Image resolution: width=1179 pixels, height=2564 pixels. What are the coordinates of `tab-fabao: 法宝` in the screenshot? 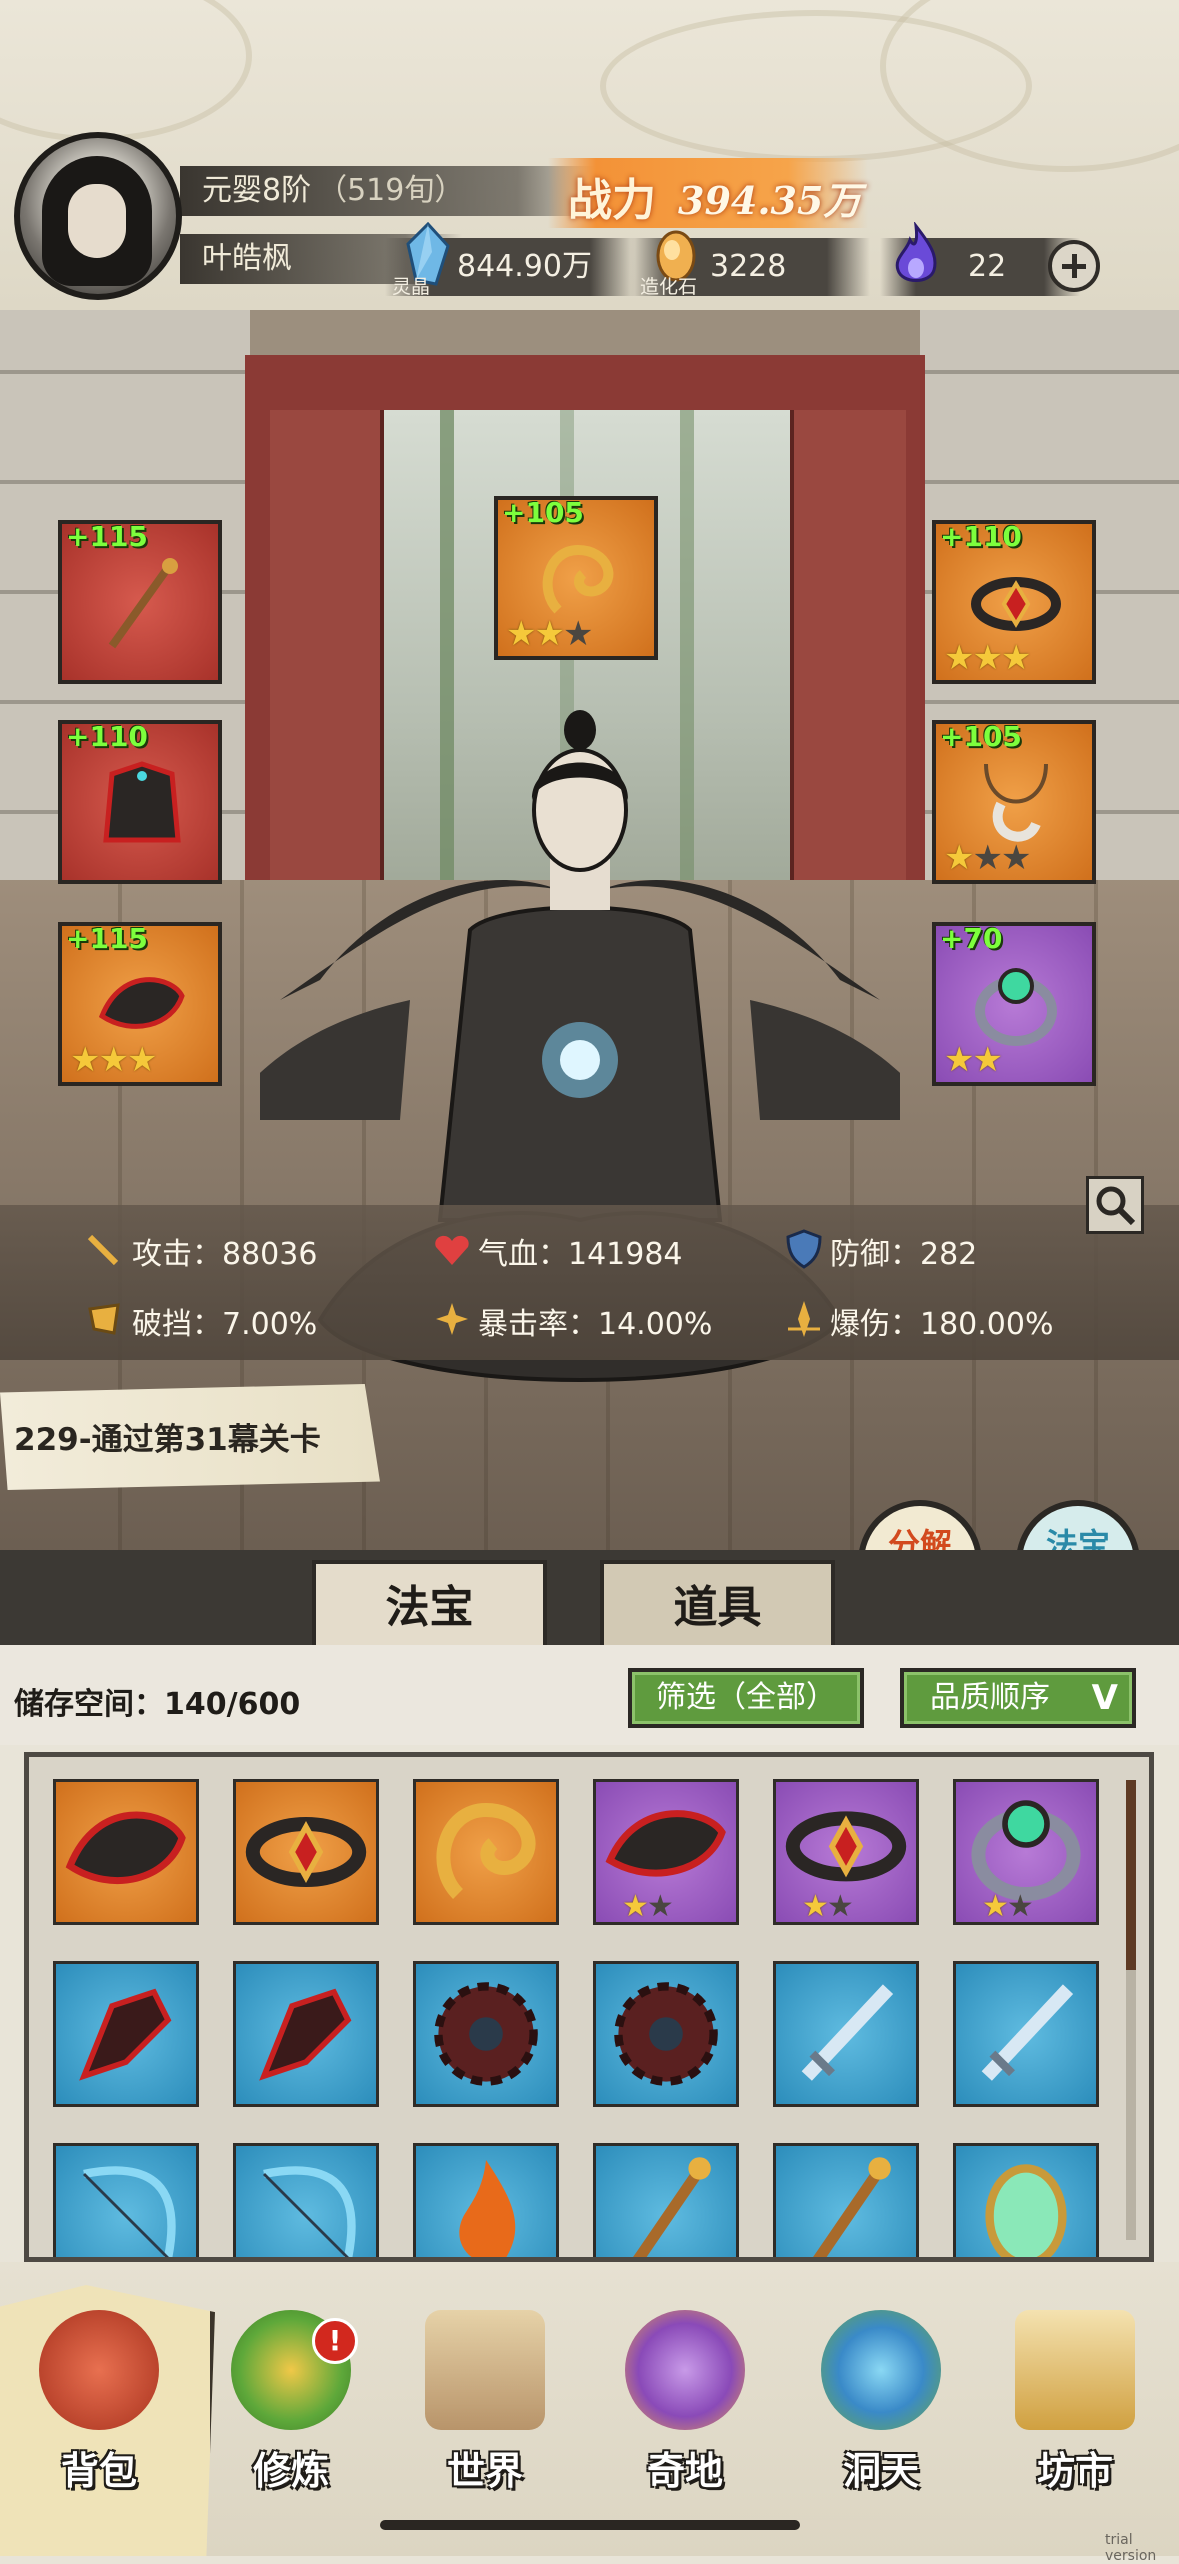 It's located at (429, 1606).